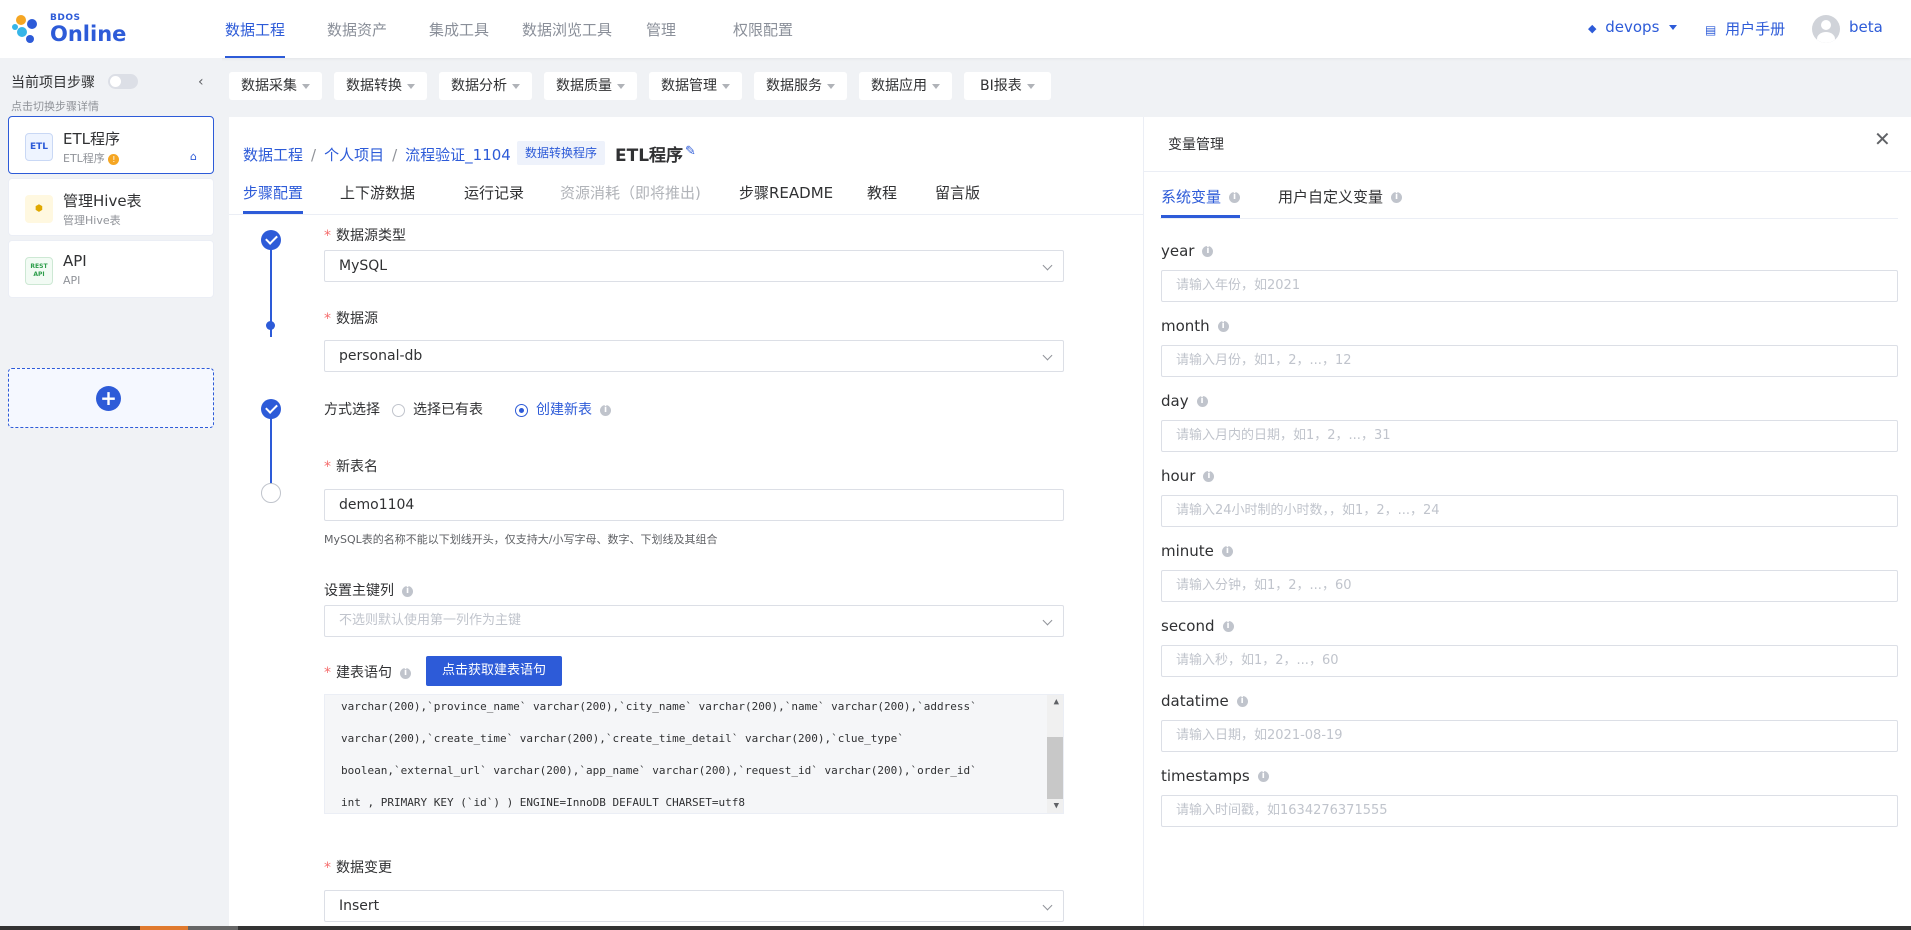  What do you see at coordinates (437, 409) in the screenshot?
I see `mode-option-existing: 选择已有表` at bounding box center [437, 409].